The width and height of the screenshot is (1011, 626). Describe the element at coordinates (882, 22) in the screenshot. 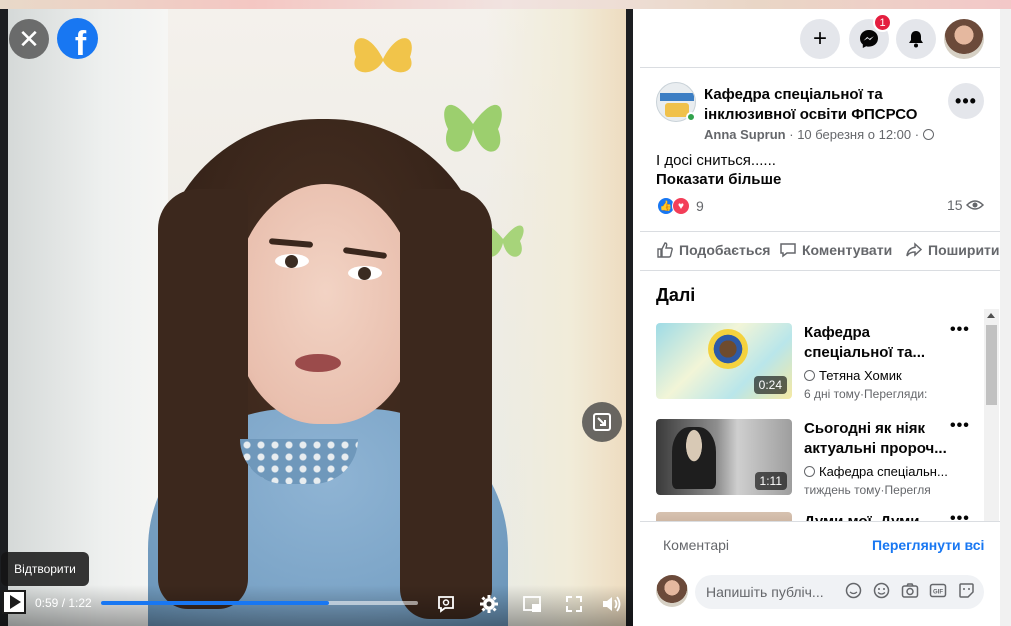

I see `notification-badge: 1` at that location.